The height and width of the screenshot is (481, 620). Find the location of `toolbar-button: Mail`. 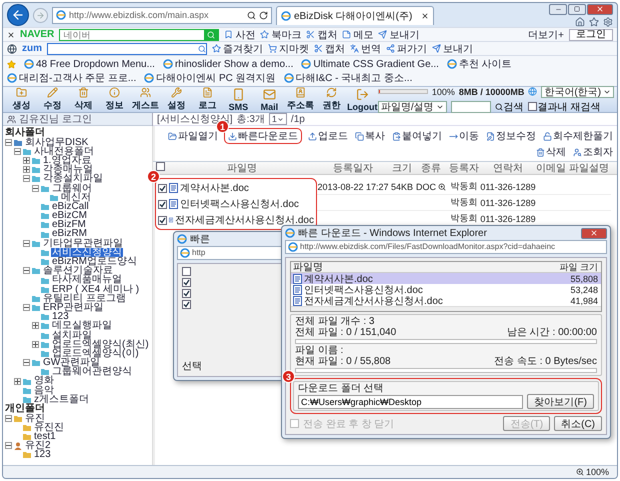

toolbar-button: Mail is located at coordinates (269, 99).